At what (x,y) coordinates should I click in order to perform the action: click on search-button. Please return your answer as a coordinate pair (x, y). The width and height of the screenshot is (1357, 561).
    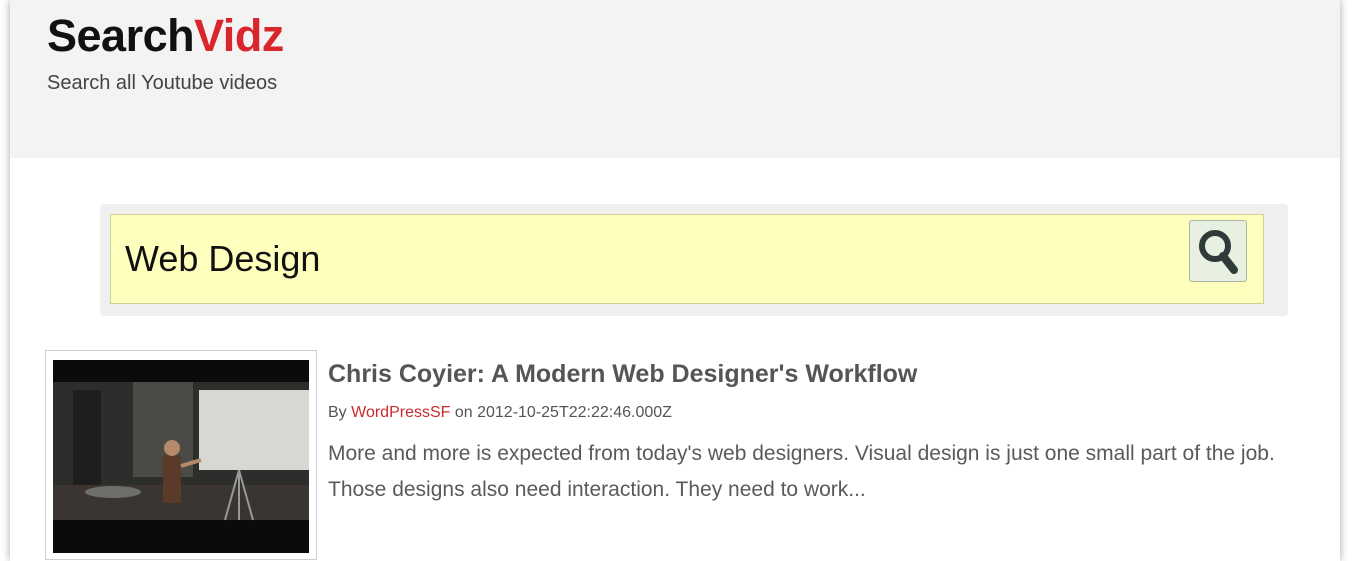
    Looking at the image, I should click on (1218, 251).